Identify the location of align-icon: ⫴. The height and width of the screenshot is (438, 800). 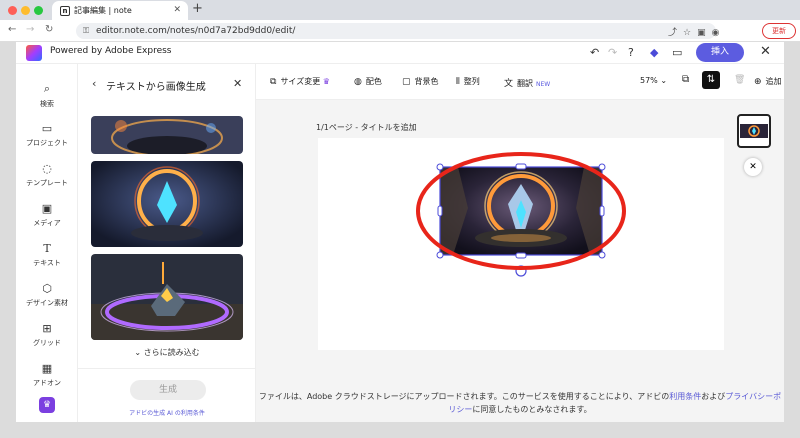
(458, 82).